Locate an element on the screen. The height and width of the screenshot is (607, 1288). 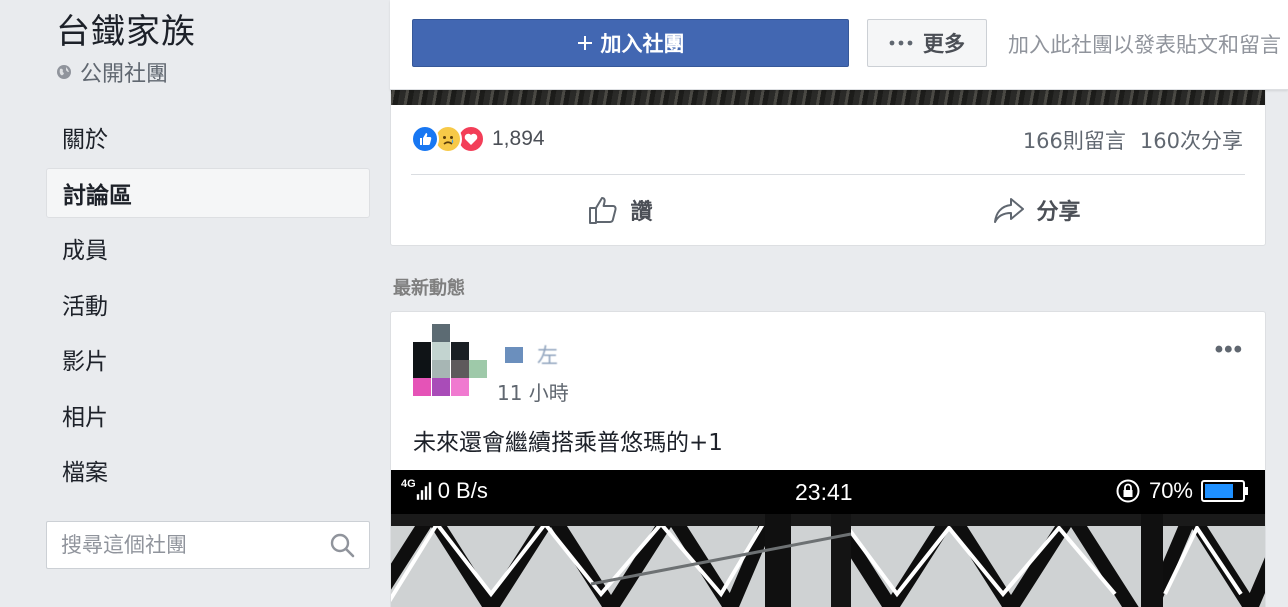
globe-icon is located at coordinates (64, 72).